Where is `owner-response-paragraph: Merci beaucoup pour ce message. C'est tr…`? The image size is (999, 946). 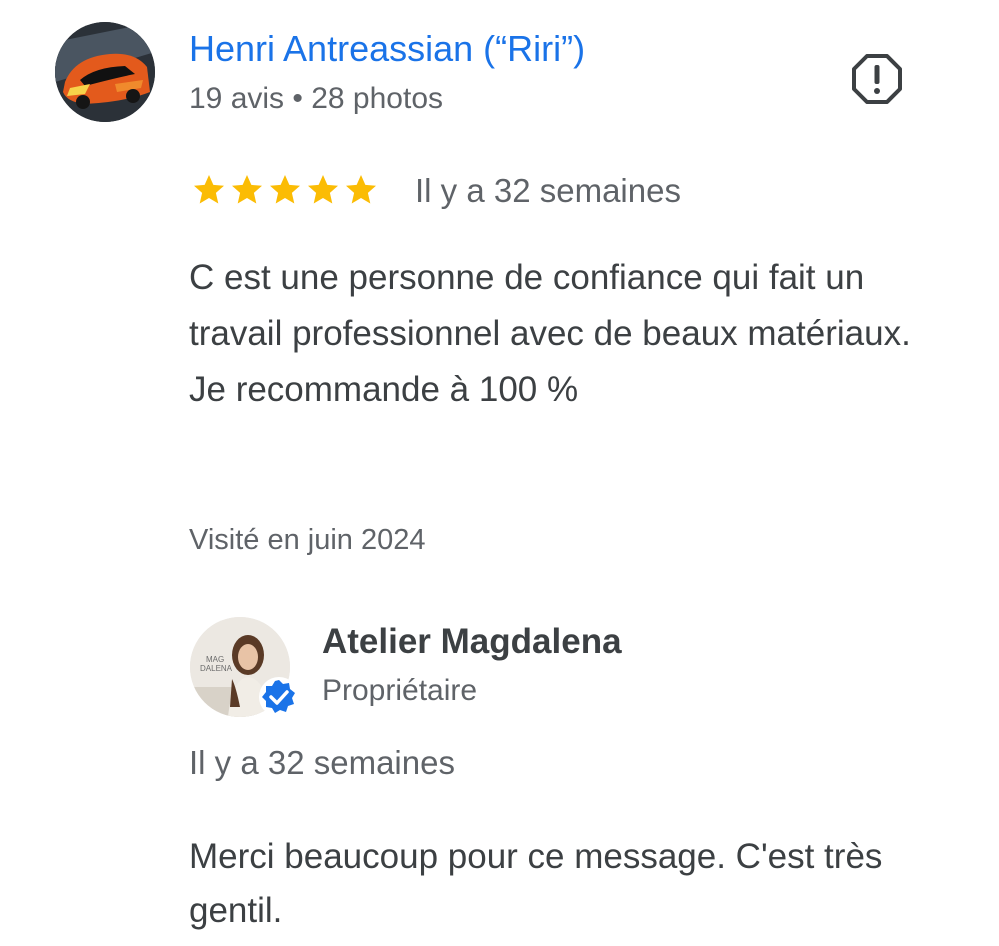 owner-response-paragraph: Merci beaucoup pour ce message. C'est tr… is located at coordinates (536, 883).